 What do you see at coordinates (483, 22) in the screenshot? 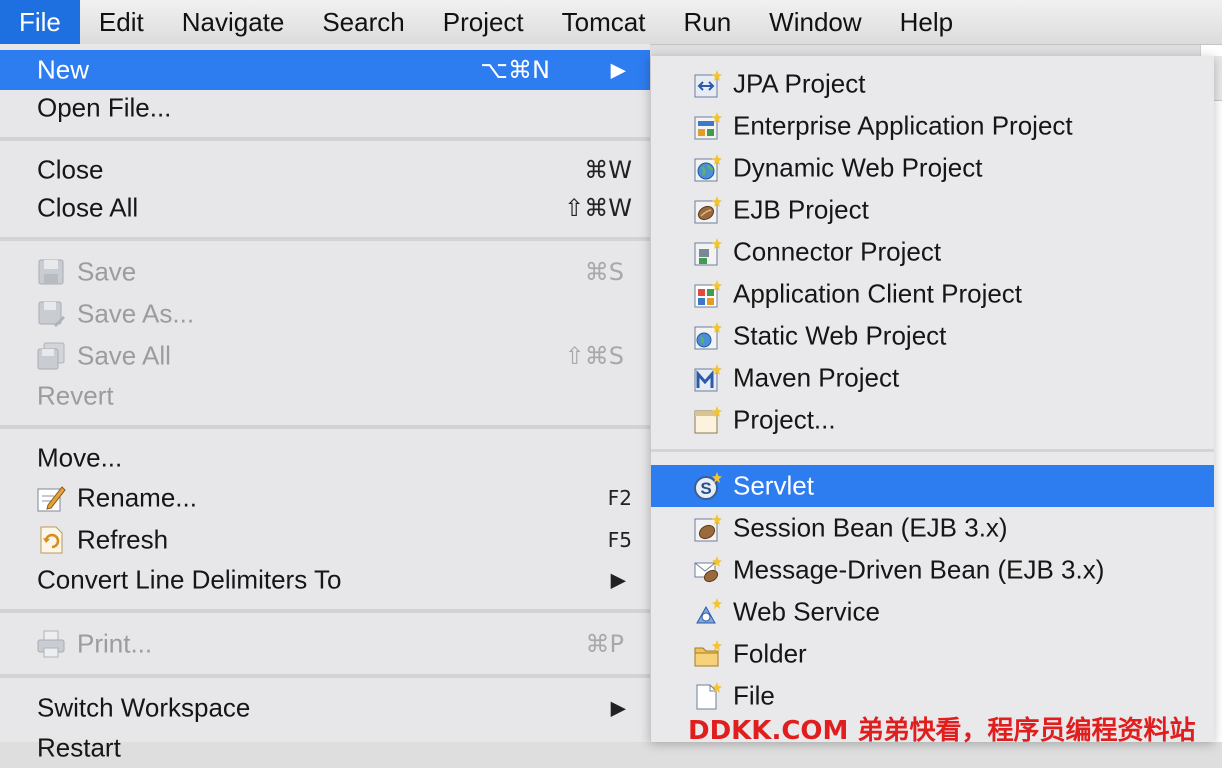
I see `menu-project: Project` at bounding box center [483, 22].